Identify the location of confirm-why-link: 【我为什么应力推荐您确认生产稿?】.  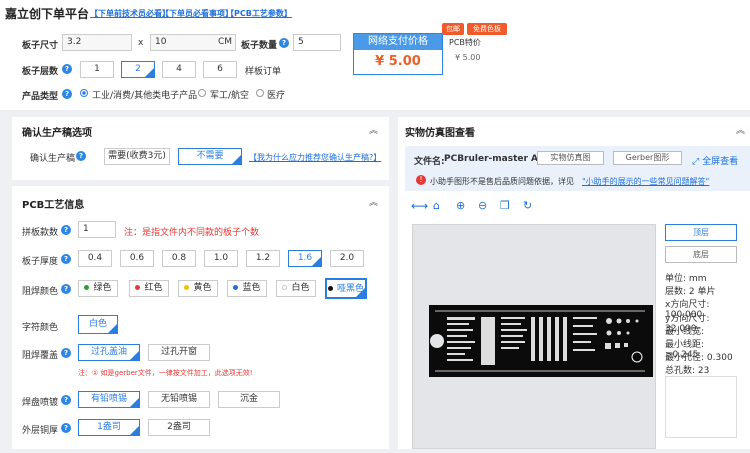
(315, 157).